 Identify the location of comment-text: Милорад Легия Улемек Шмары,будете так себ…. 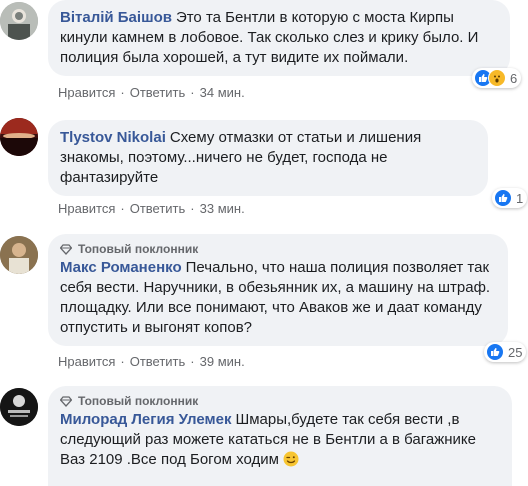
(280, 441).